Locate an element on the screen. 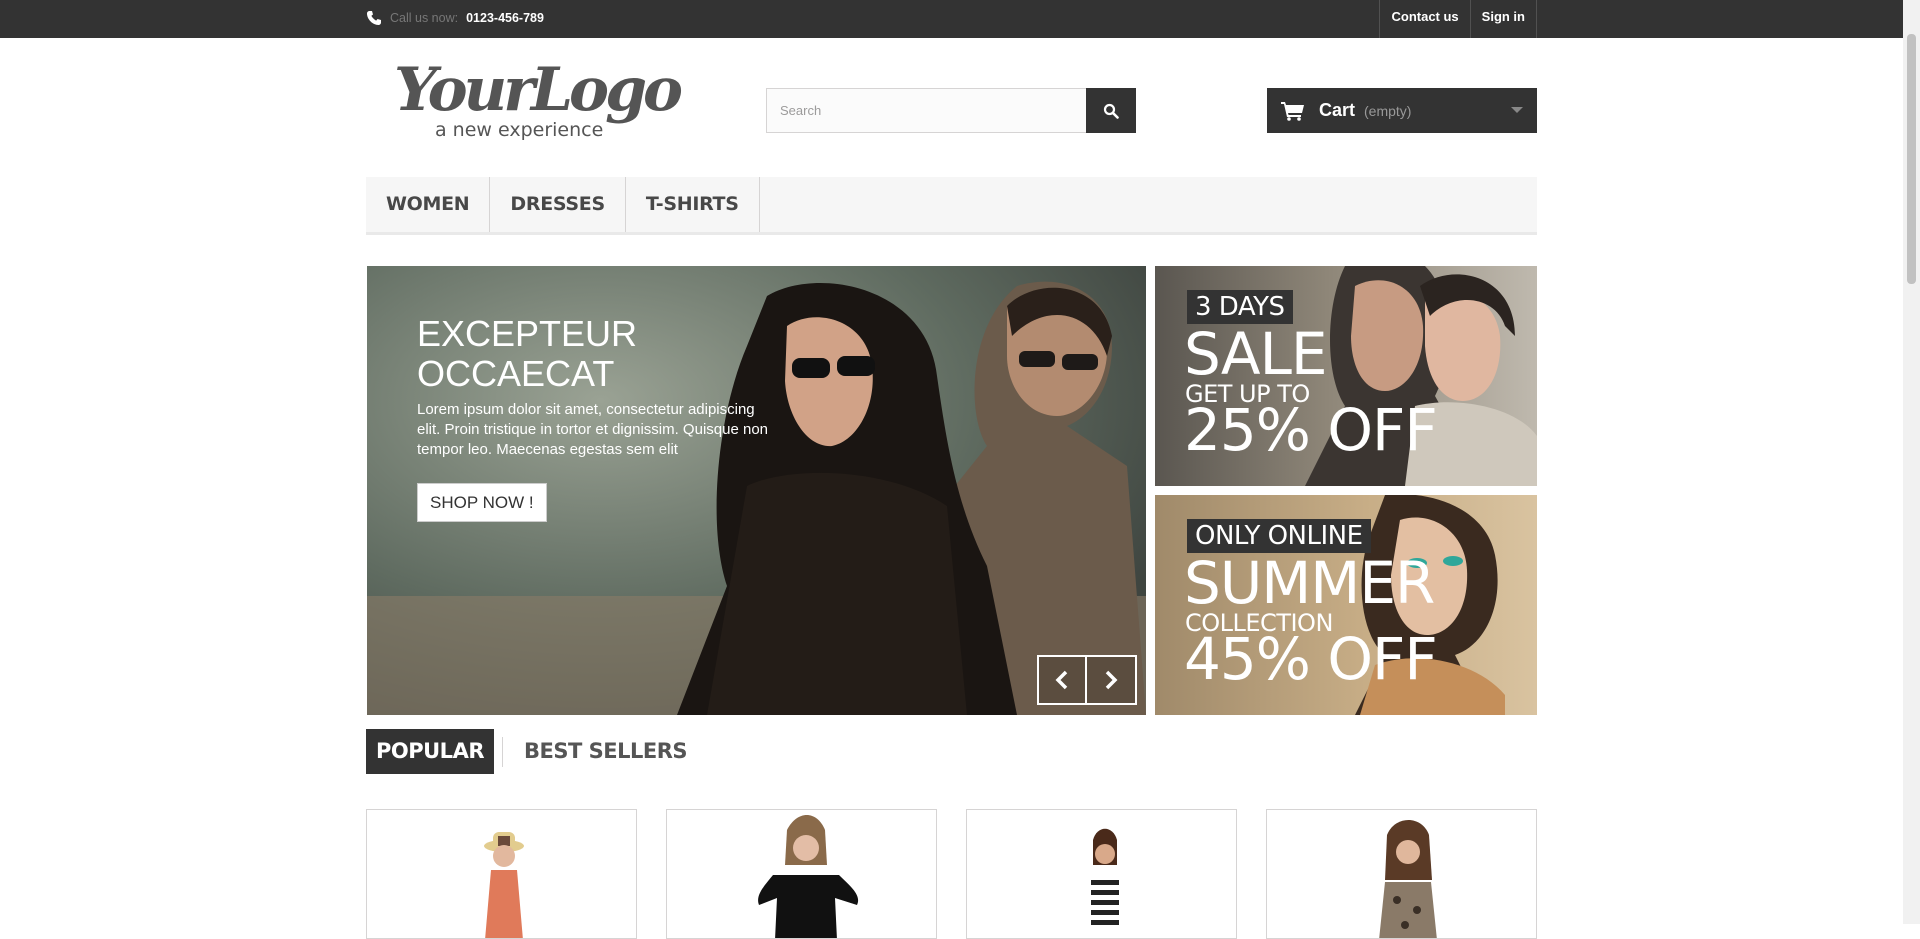 Image resolution: width=1920 pixels, height=939 pixels. cart-button: Cart (empty) is located at coordinates (1402, 110).